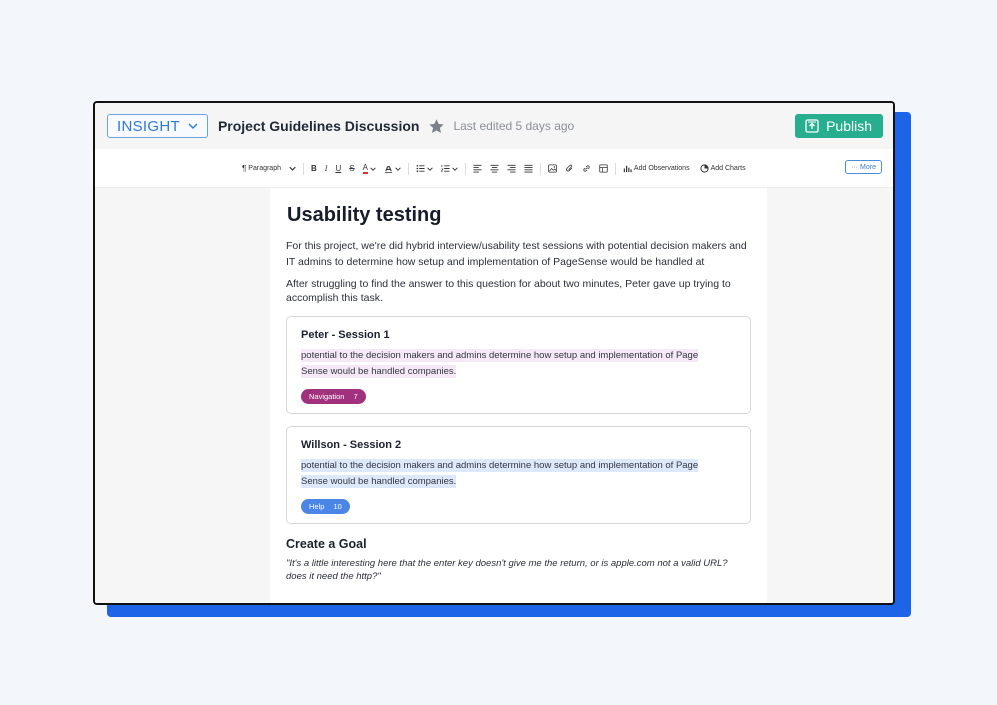 Image resolution: width=997 pixels, height=705 pixels. I want to click on insight-type-label: INSIGHT, so click(148, 126).